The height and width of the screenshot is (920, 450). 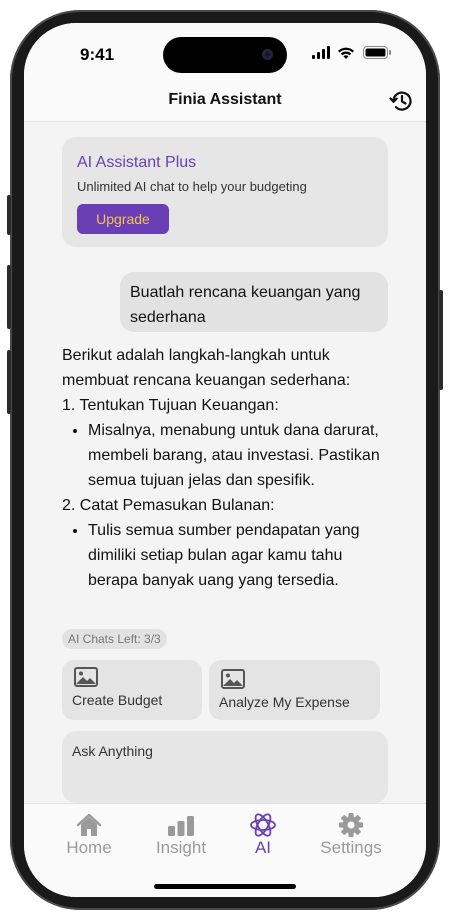 I want to click on ask-input-placeholder: Ask Anything, so click(x=112, y=751).